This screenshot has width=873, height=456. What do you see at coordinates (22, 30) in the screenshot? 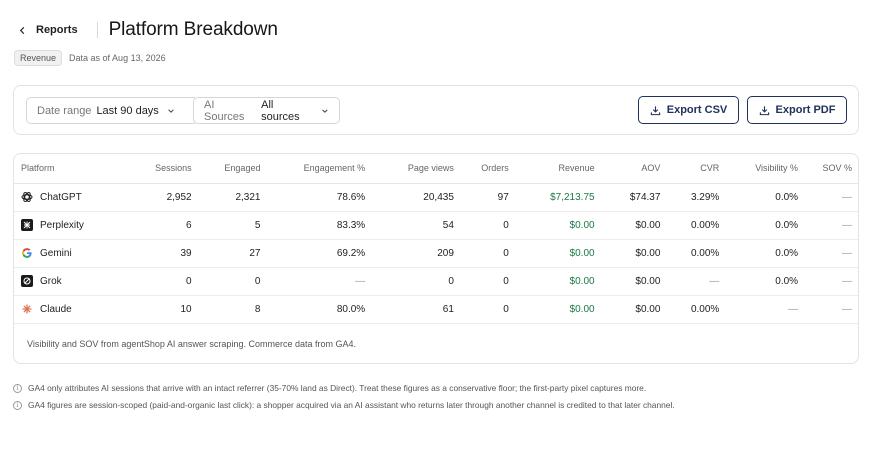
I see `chevron-left-icon` at bounding box center [22, 30].